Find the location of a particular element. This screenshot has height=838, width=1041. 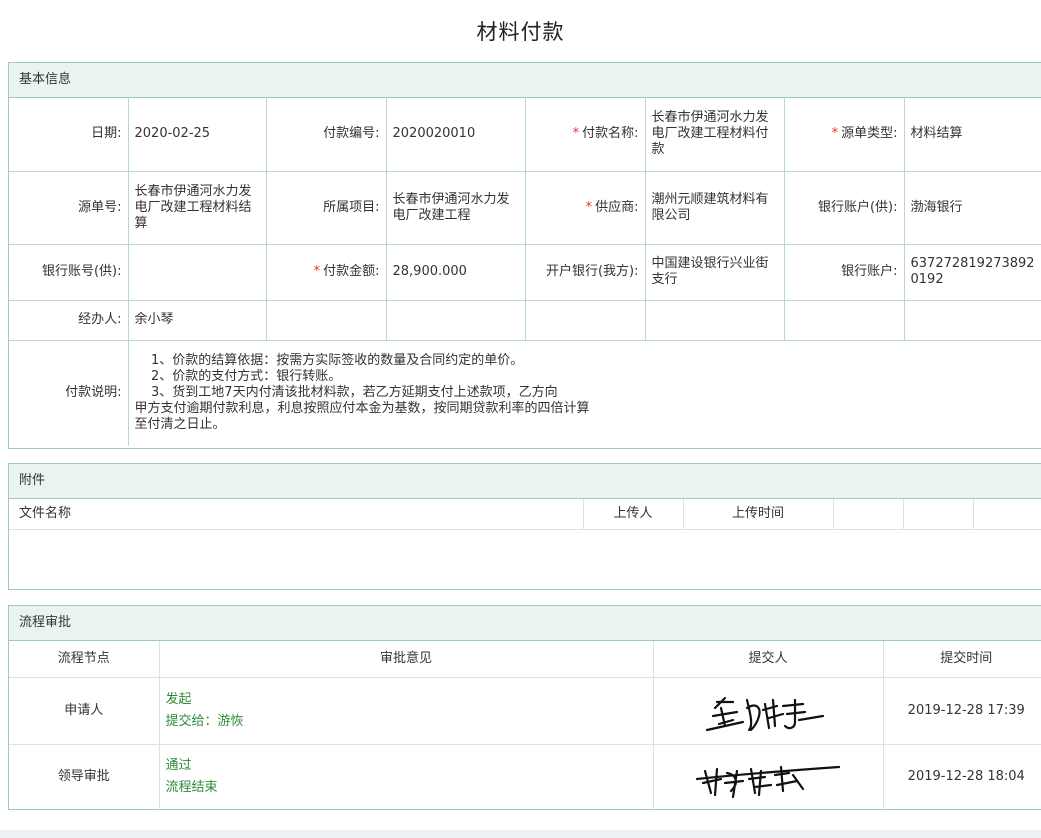

attachments-table: 文件名称 上传人 上传时间 is located at coordinates (525, 514).